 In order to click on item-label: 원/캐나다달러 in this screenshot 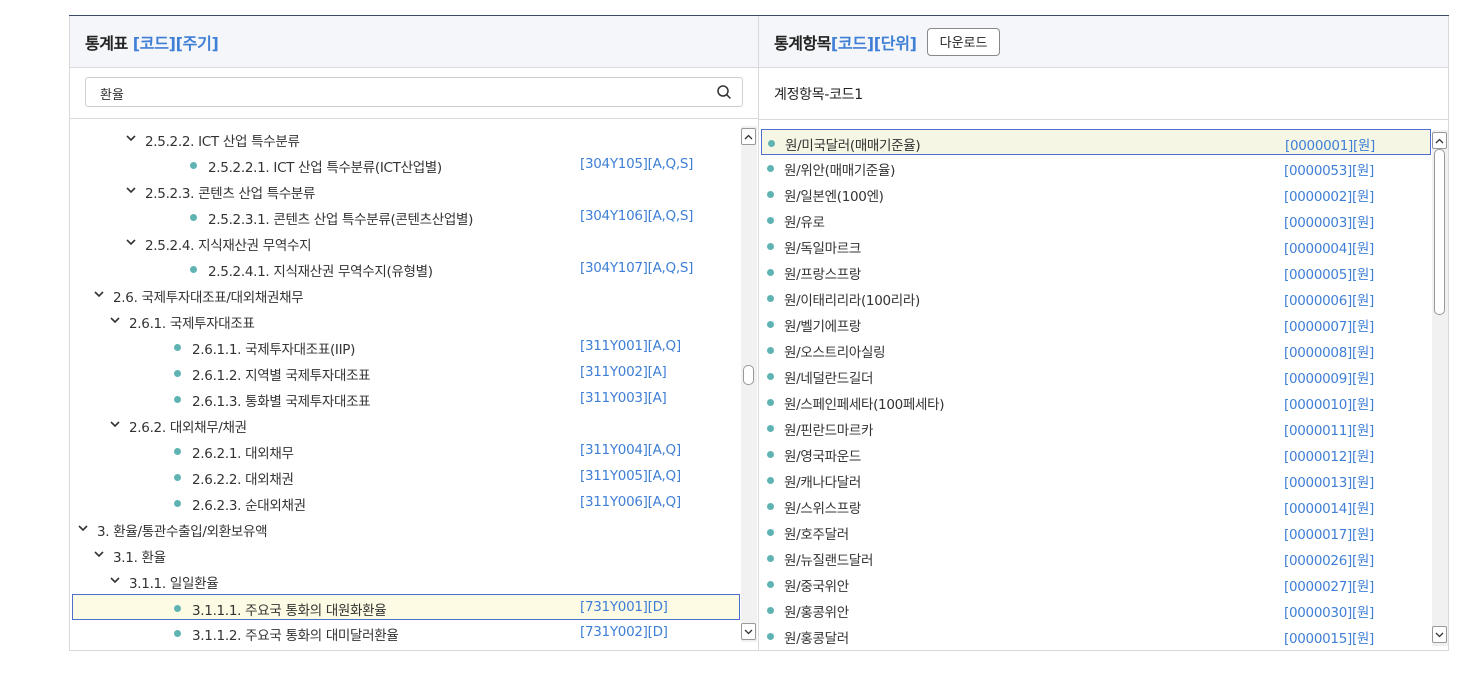, I will do `click(822, 483)`.